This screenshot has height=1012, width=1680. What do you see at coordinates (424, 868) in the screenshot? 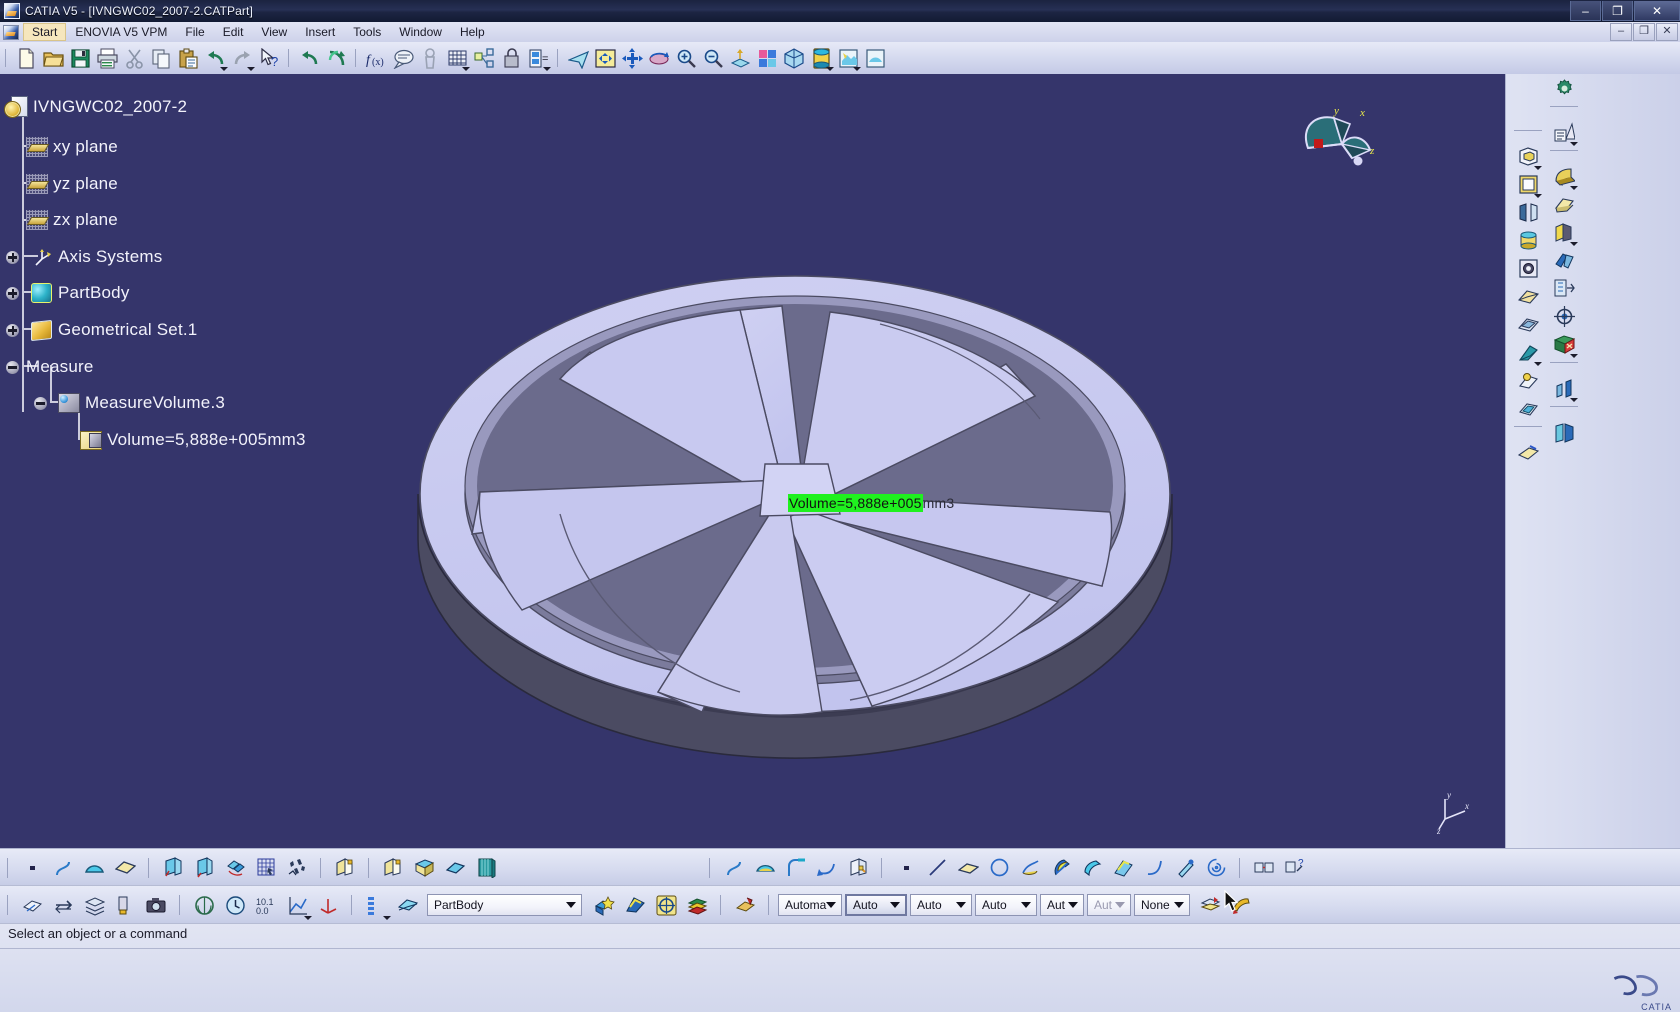
I see `trim-icon` at bounding box center [424, 868].